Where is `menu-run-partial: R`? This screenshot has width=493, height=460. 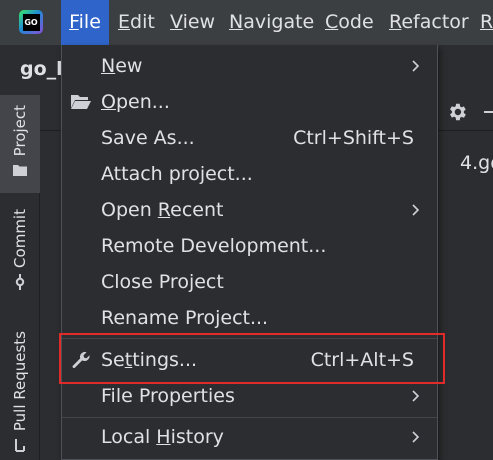
menu-run-partial: R is located at coordinates (486, 22).